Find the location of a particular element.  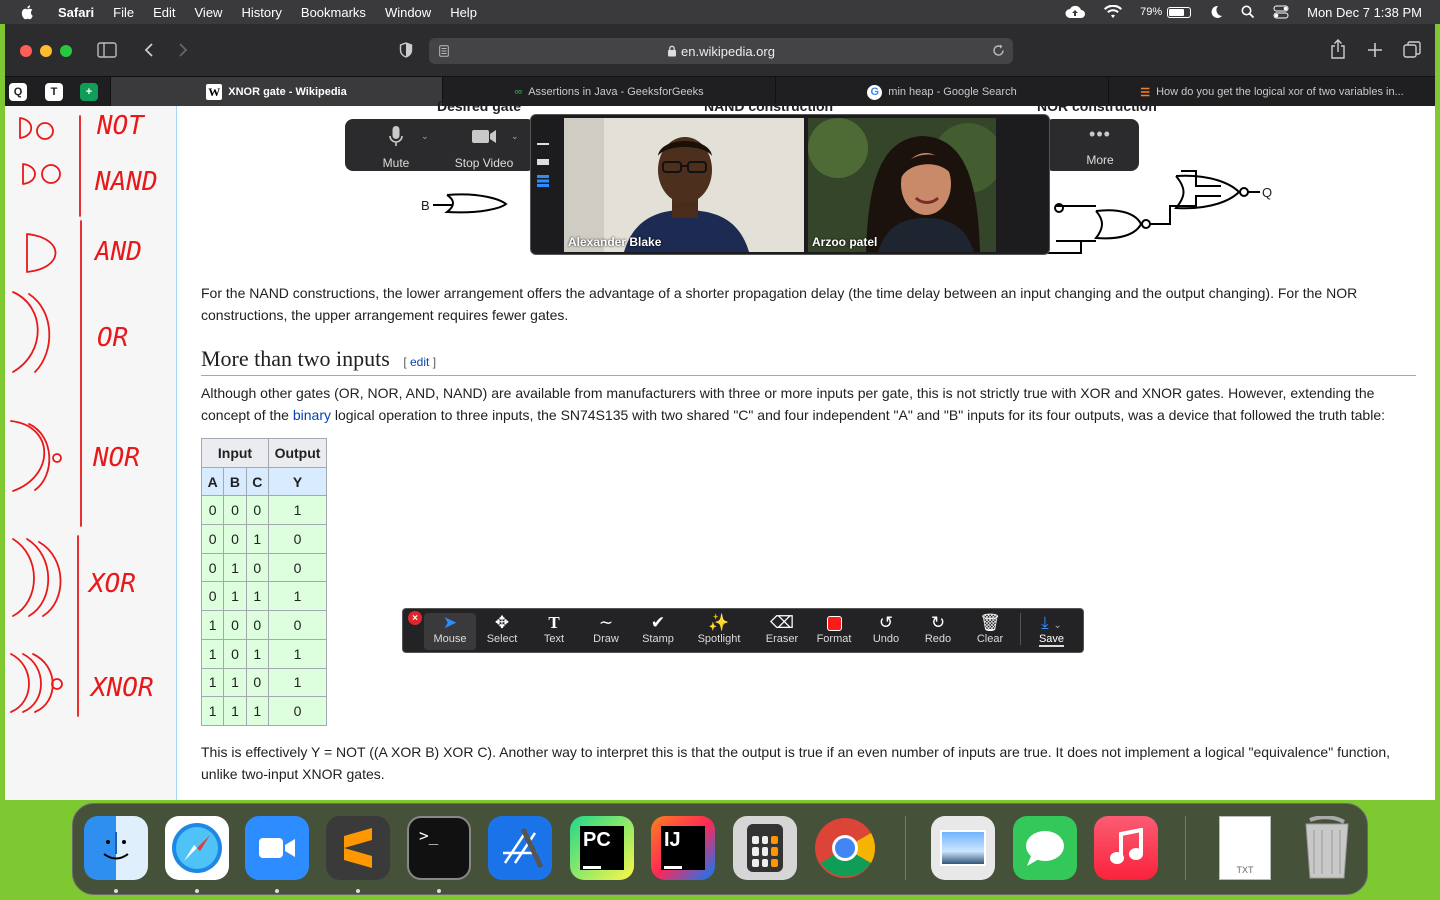

xcode-icon is located at coordinates (520, 848).